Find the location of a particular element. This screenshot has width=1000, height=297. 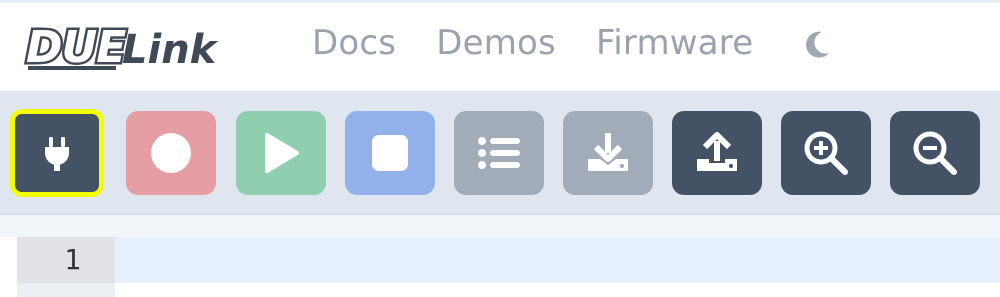

list-icon is located at coordinates (499, 153).